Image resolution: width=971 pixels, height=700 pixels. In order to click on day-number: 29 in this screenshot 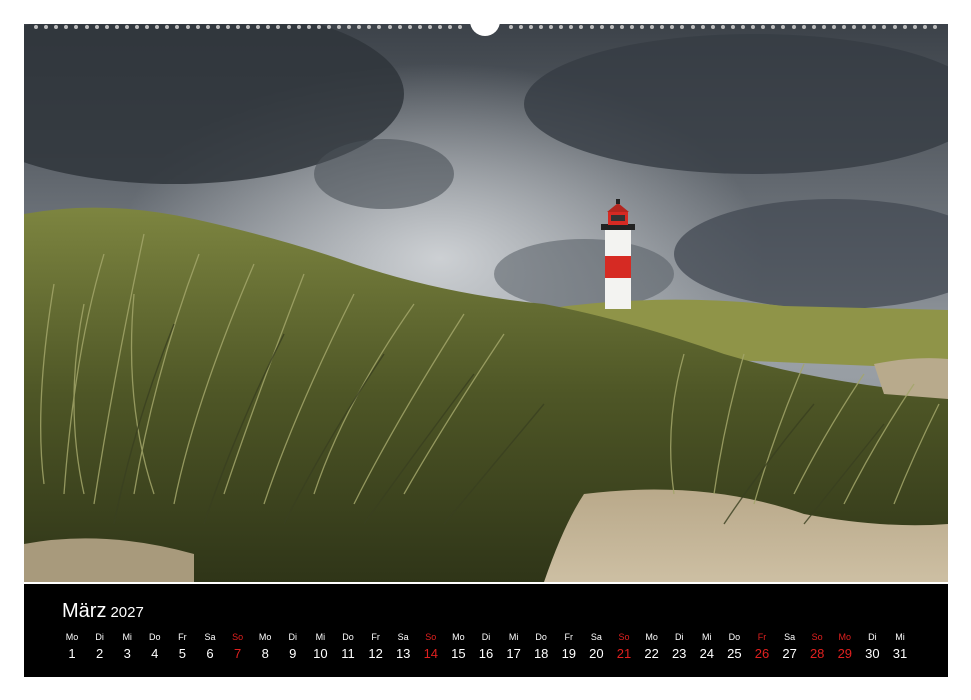, I will do `click(845, 653)`.